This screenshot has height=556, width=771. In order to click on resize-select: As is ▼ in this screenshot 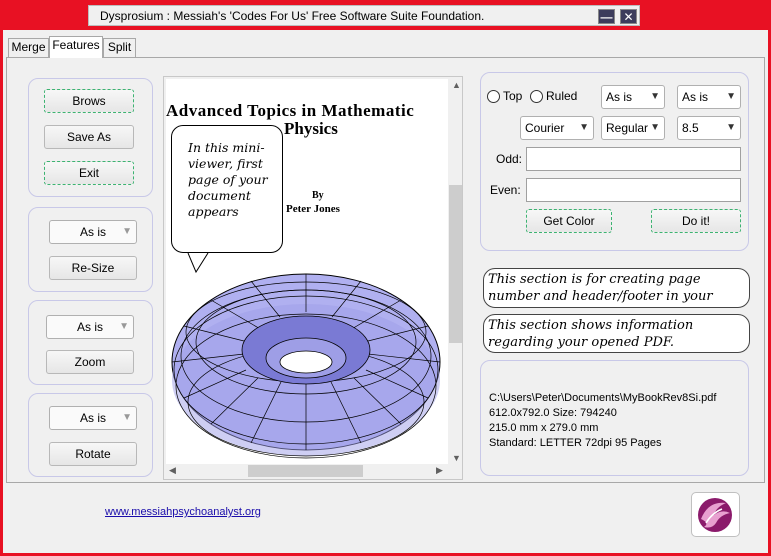, I will do `click(93, 232)`.